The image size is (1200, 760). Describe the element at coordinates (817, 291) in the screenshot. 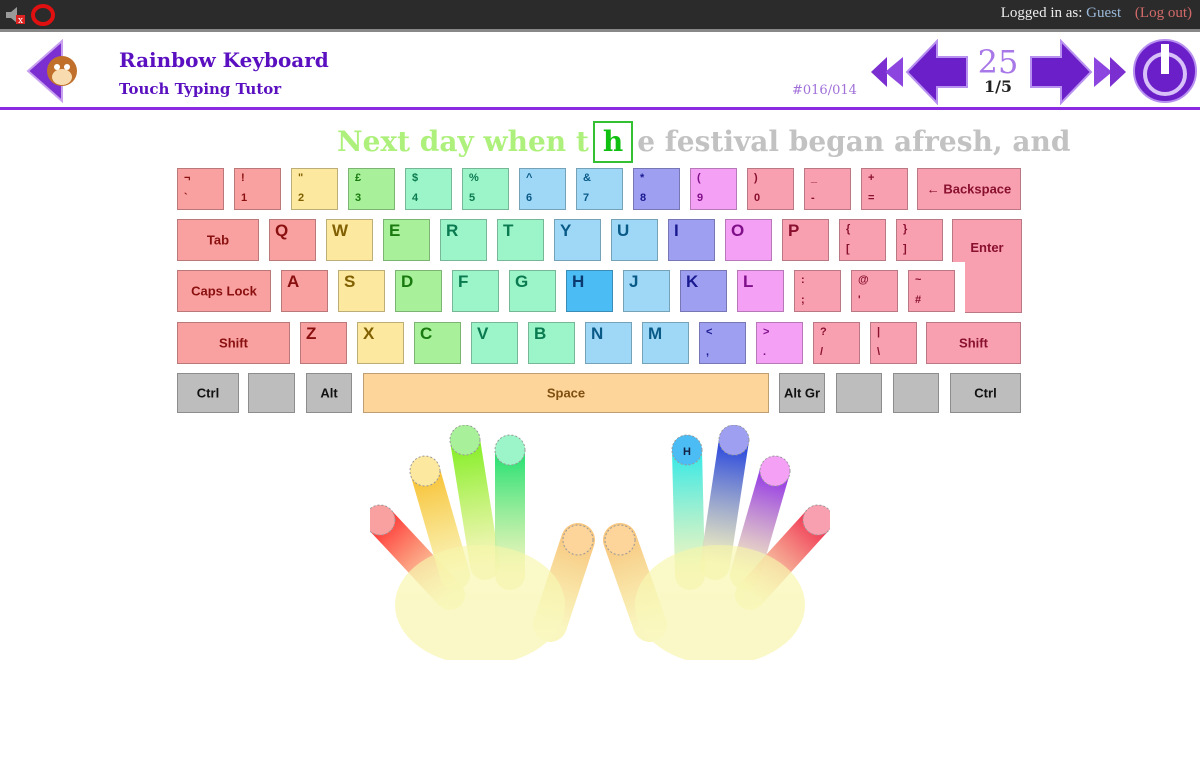

I see `key--: :;` at that location.